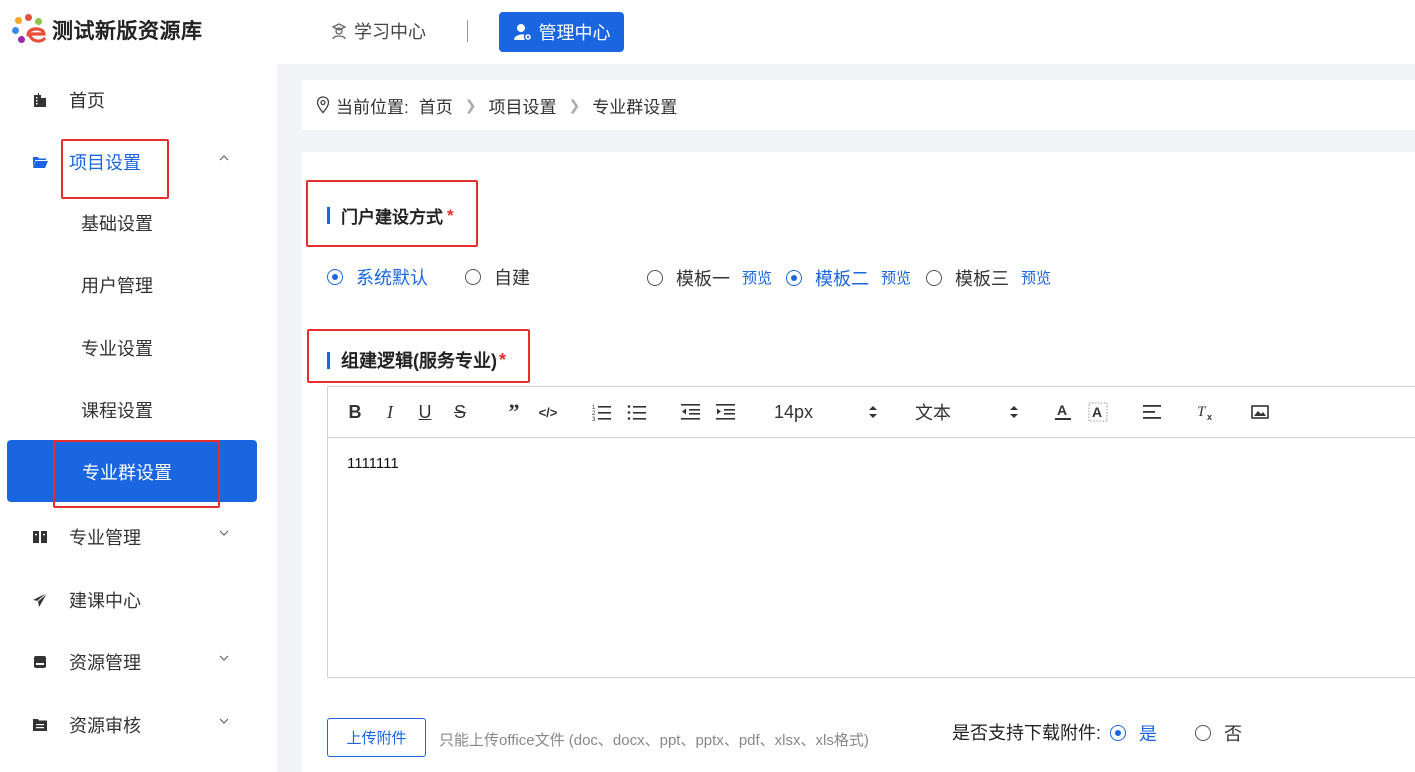 This screenshot has height=772, width=1415. What do you see at coordinates (323, 105) in the screenshot?
I see `location-pin-icon` at bounding box center [323, 105].